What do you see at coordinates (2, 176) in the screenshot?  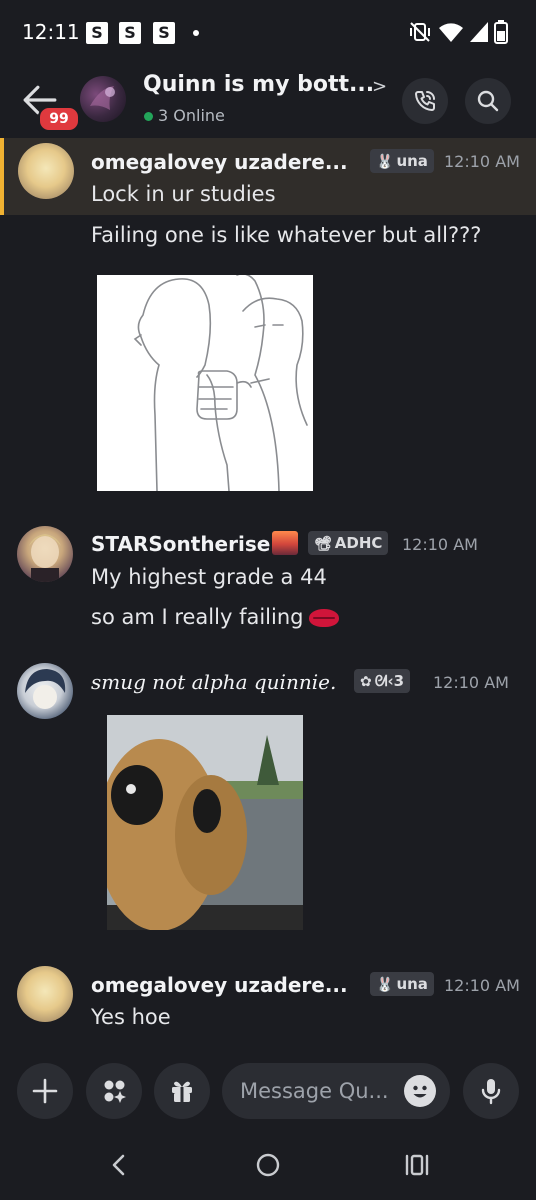 I see `mention-highlight-bar` at bounding box center [2, 176].